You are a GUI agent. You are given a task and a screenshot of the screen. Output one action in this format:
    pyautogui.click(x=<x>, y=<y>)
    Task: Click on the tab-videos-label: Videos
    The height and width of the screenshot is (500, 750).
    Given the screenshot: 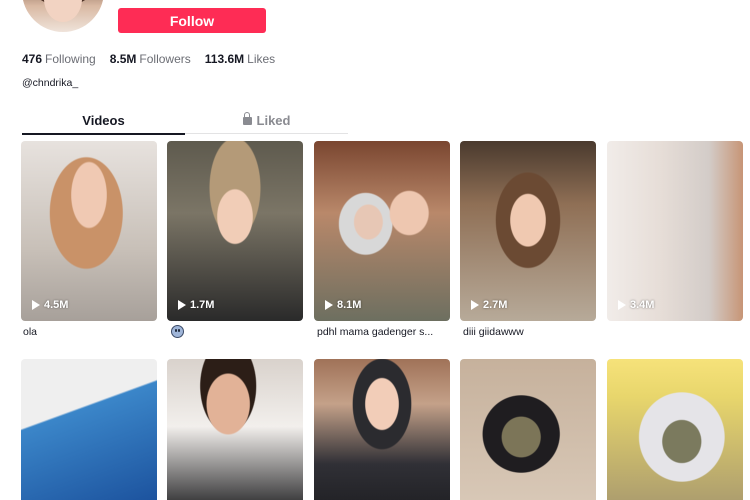 What is the action you would take?
    pyautogui.click(x=103, y=120)
    